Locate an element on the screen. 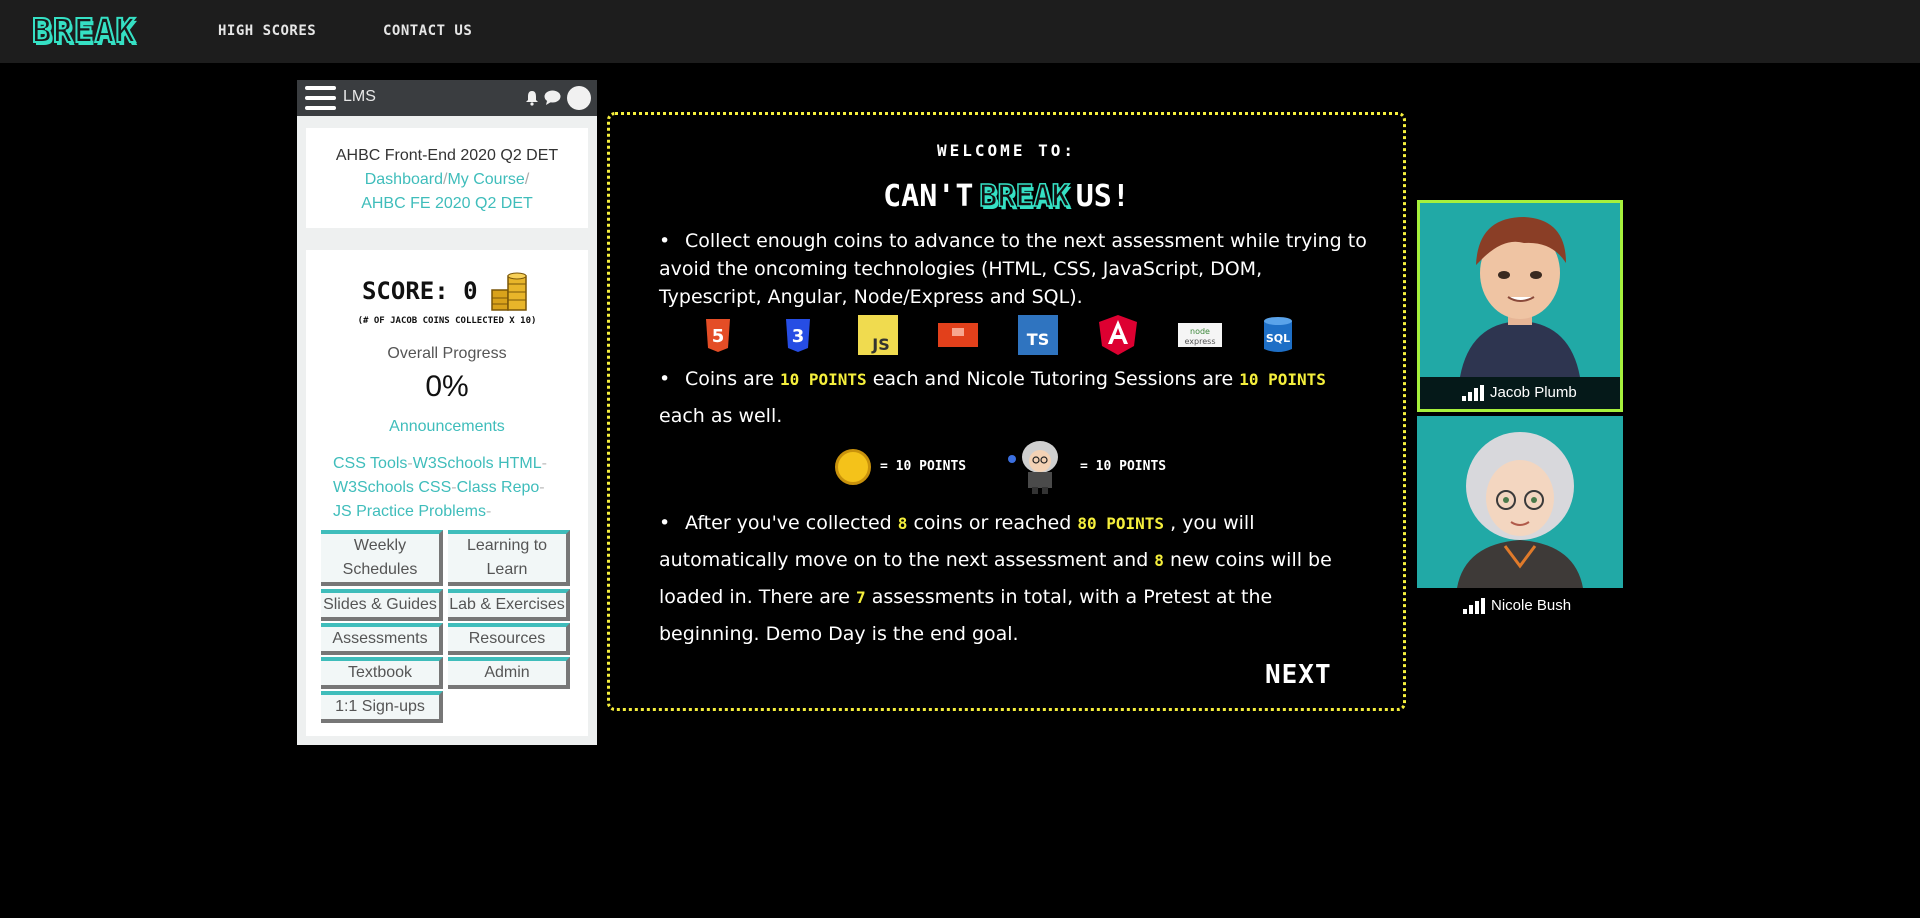 The width and height of the screenshot is (1920, 918). node-express-icon: nodeexpress is located at coordinates (1200, 335).